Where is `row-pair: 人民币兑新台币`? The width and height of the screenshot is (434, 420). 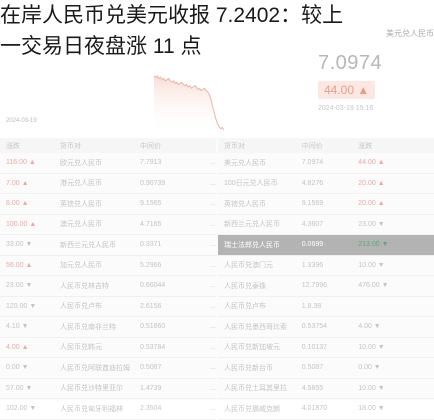
row-pair: 人民币兑新台币 is located at coordinates (248, 368).